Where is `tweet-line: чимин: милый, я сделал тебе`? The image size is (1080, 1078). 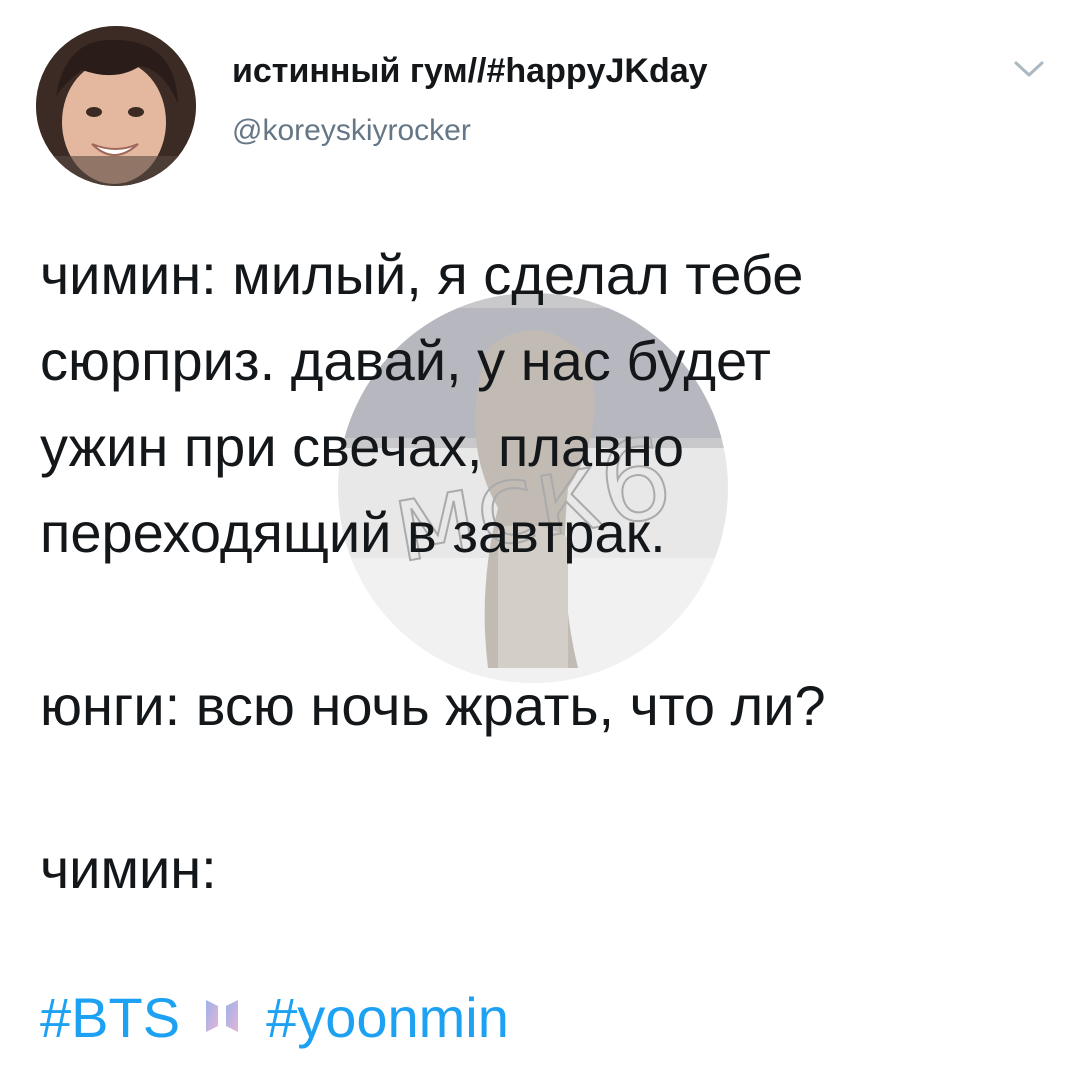
tweet-line: чимин: милый, я сделал тебе is located at coordinates (422, 274).